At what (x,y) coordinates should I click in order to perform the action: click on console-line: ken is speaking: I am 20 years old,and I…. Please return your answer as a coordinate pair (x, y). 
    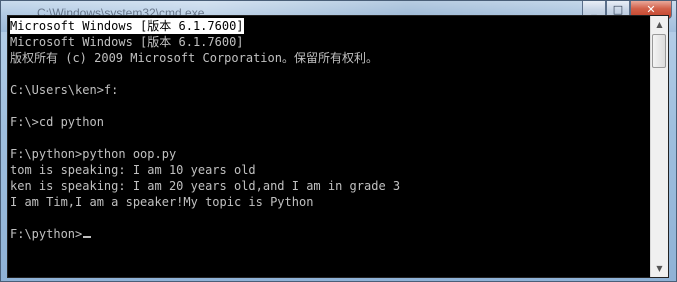
    Looking at the image, I should click on (205, 186).